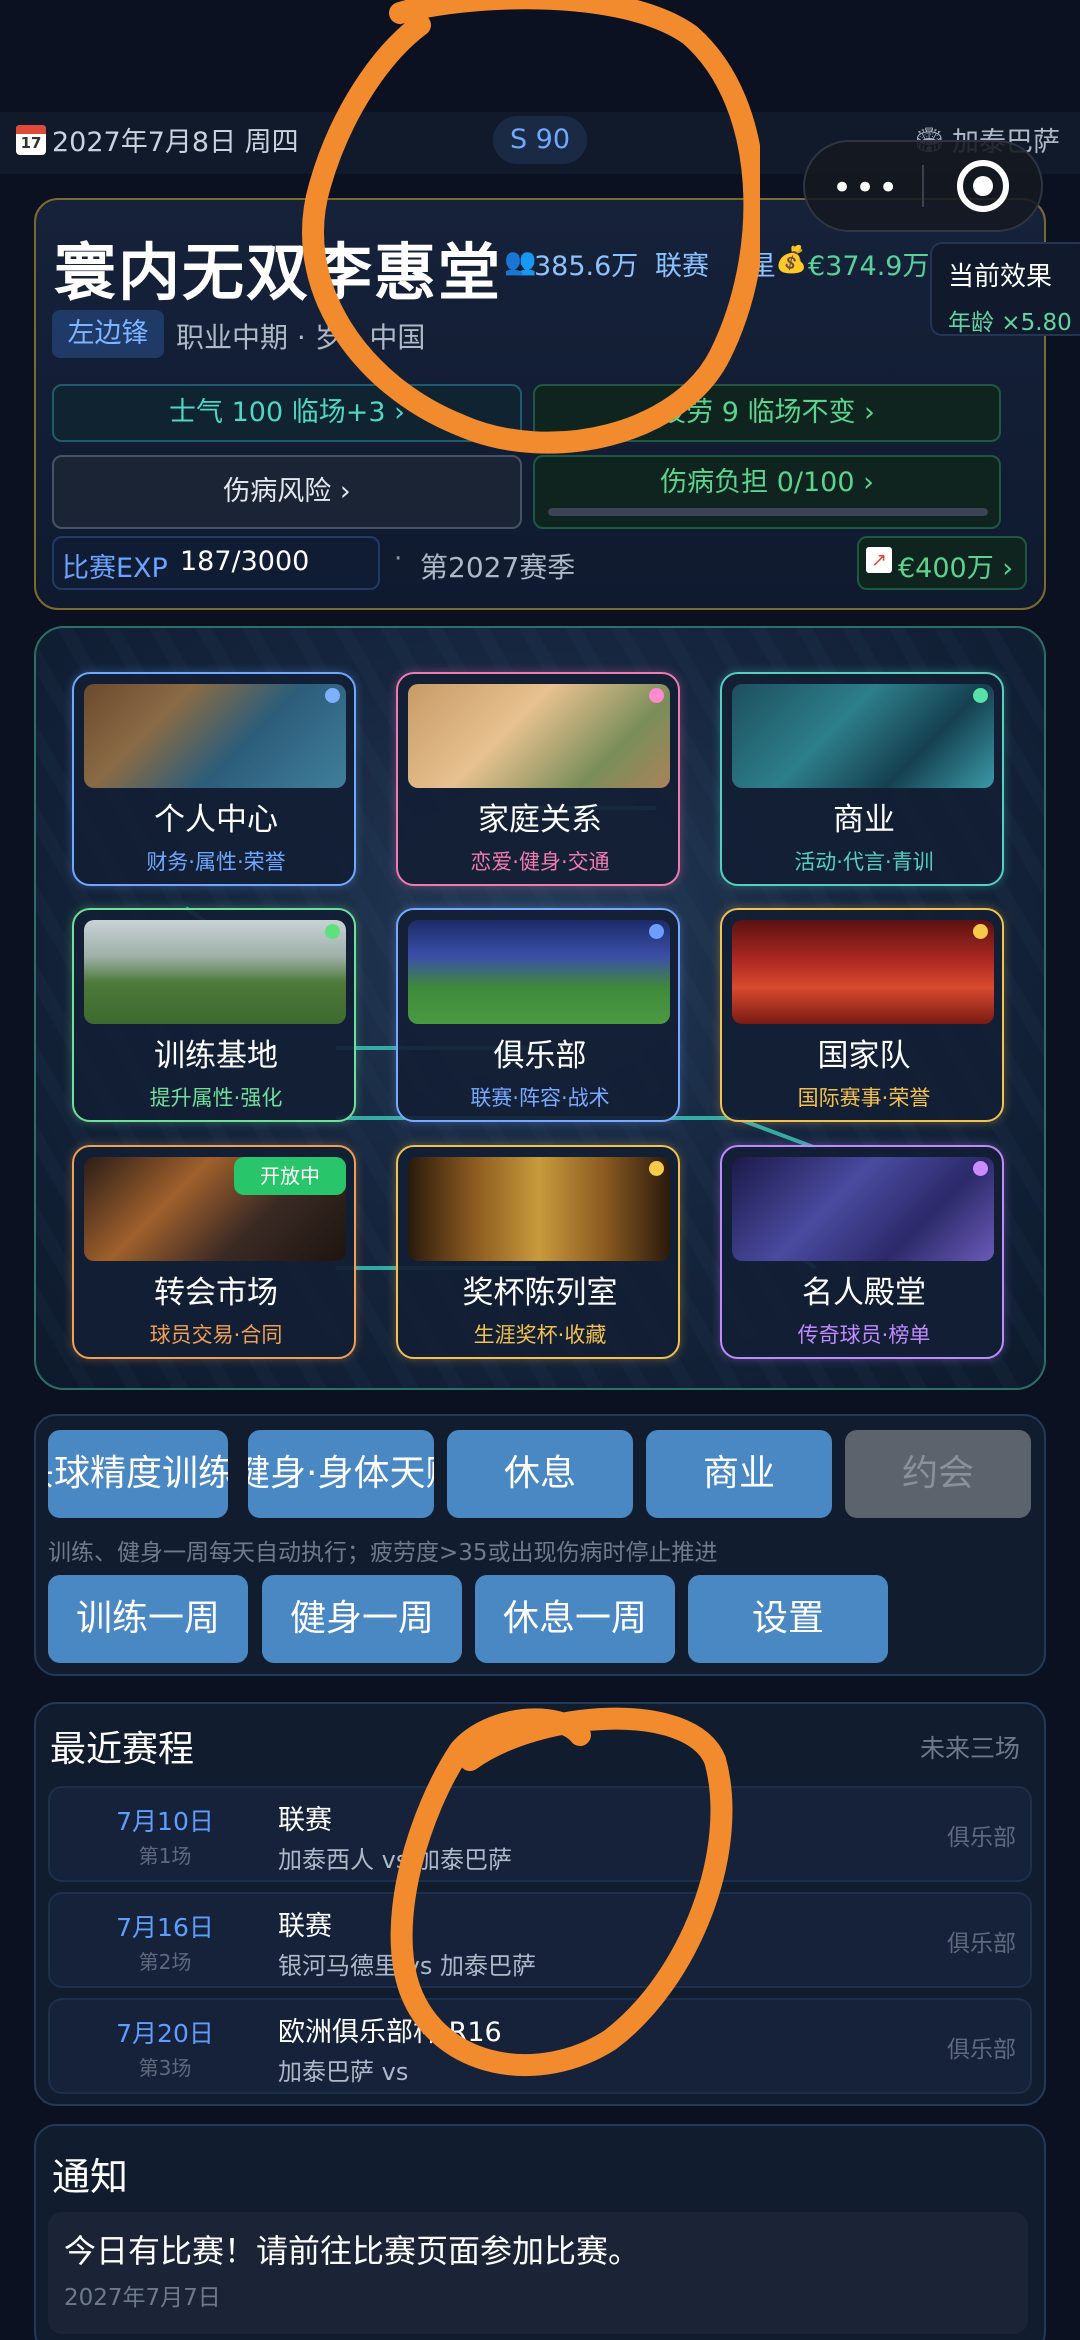 Image resolution: width=1080 pixels, height=2340 pixels. I want to click on money-bag-icon: 💰, so click(791, 260).